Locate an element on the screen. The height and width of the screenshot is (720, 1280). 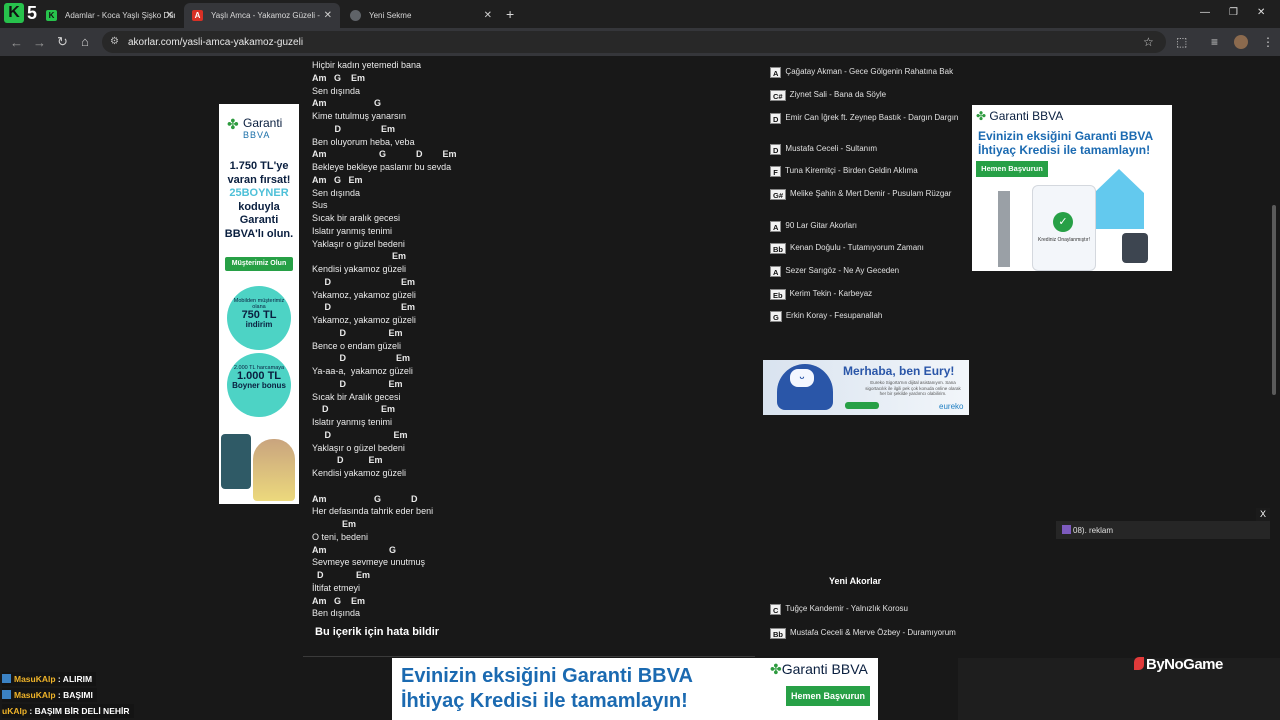
chat-message: MasuKAlp : BAŞIMI is located at coordinates (49, 695).